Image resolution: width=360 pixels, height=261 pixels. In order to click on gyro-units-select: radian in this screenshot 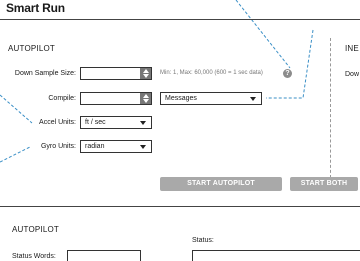, I will do `click(116, 146)`.